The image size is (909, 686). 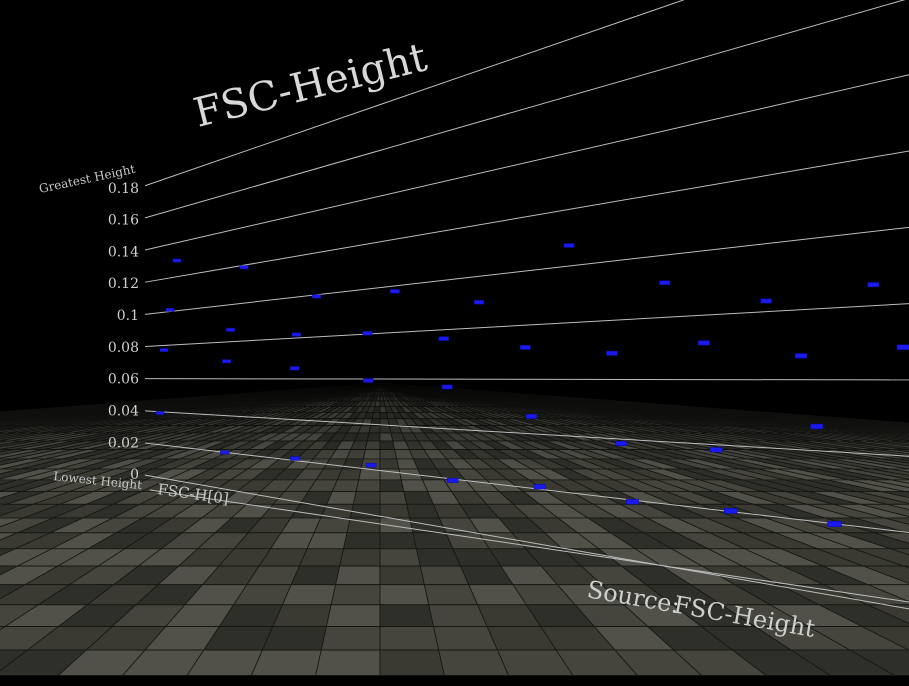 What do you see at coordinates (123, 252) in the screenshot?
I see `y-tick-label: 0.14` at bounding box center [123, 252].